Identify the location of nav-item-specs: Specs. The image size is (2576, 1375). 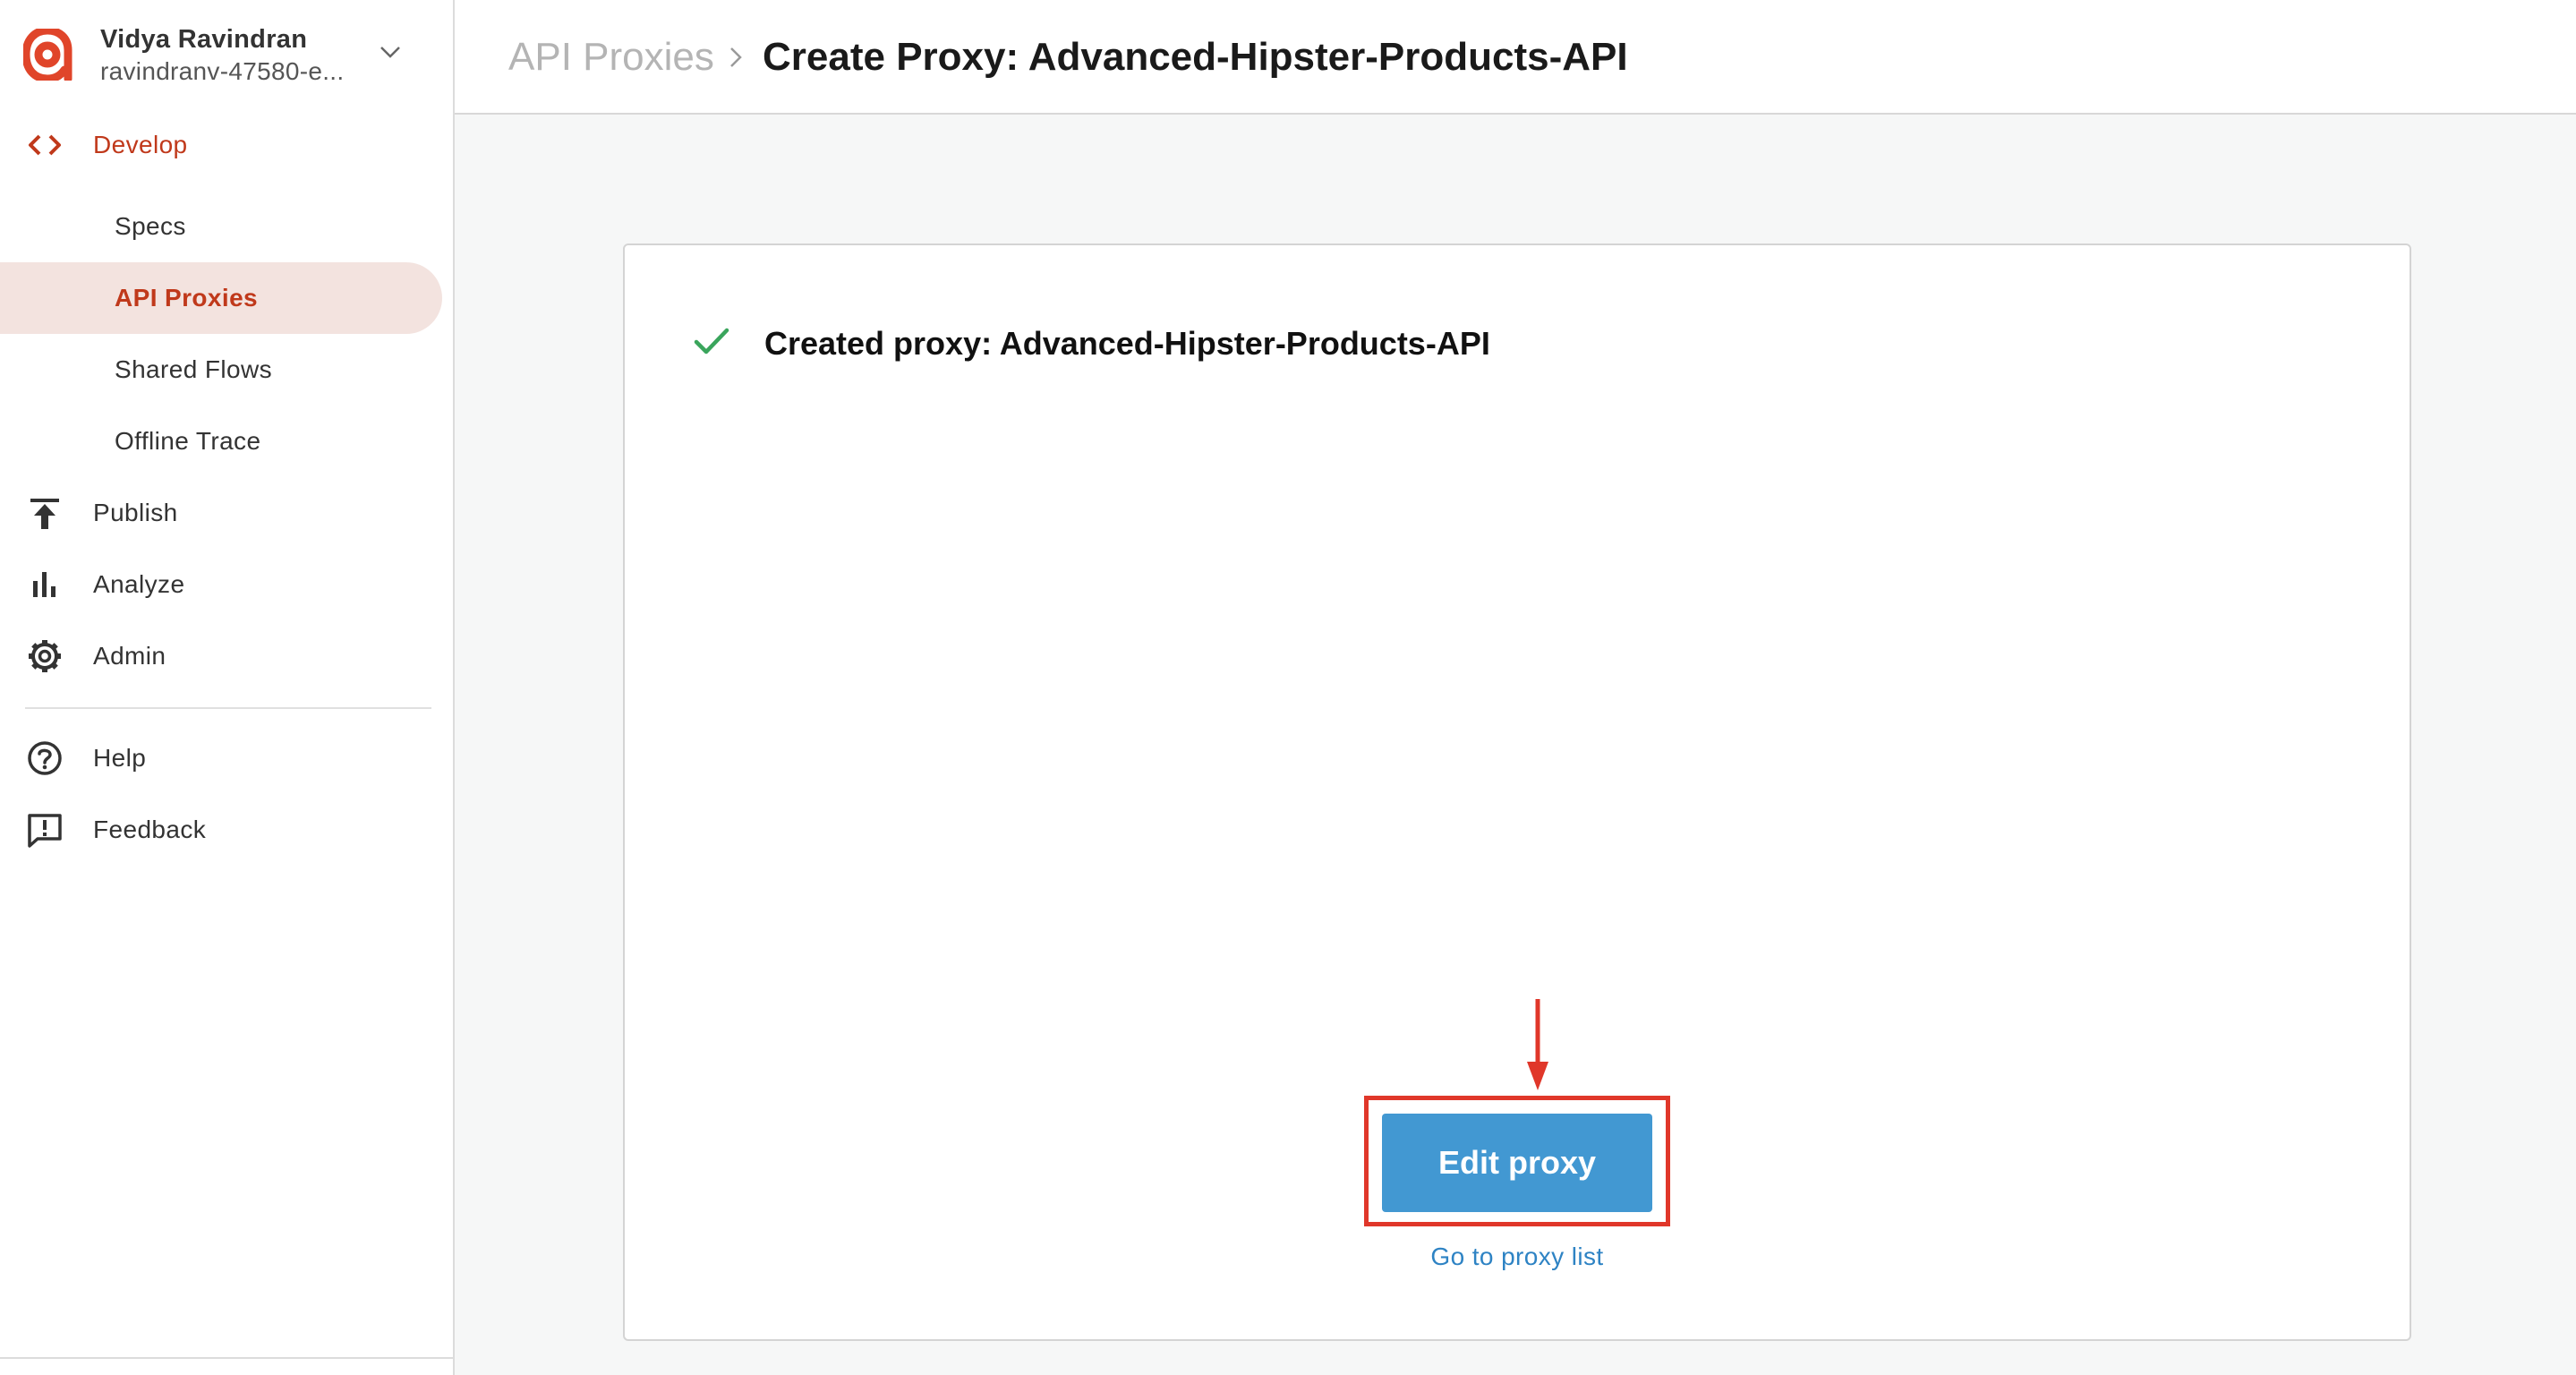
(221, 226).